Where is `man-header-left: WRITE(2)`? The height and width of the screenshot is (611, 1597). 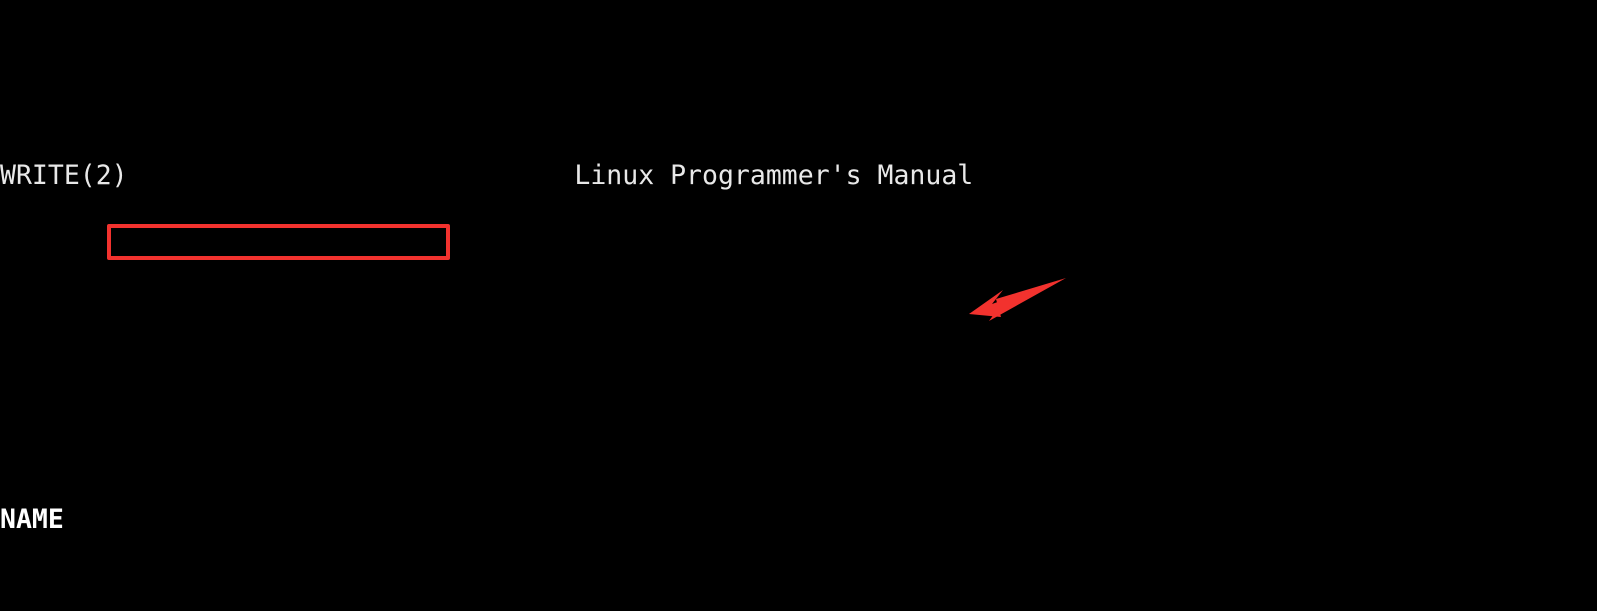 man-header-left: WRITE(2) is located at coordinates (64, 175).